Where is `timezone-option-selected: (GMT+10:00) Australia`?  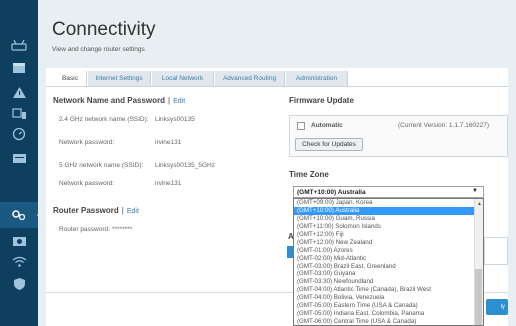 timezone-option-selected: (GMT+10:00) Australia is located at coordinates (388, 210).